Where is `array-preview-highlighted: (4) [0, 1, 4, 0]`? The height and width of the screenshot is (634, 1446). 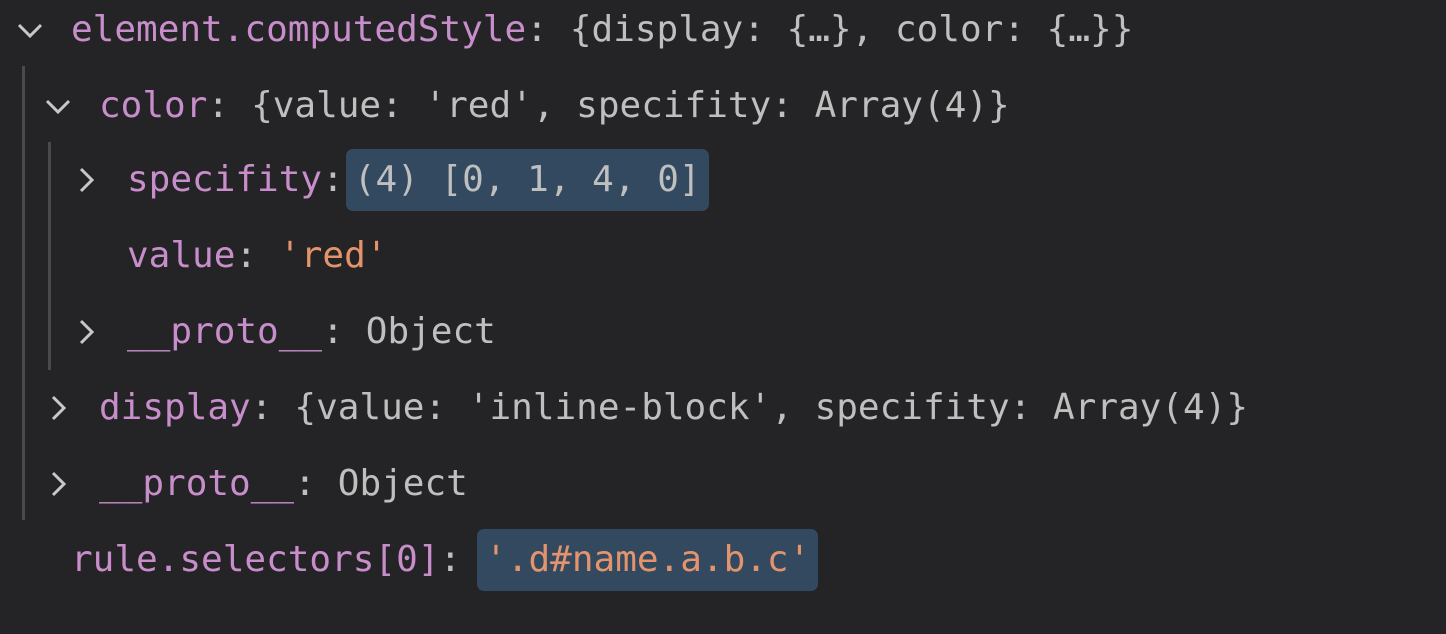
array-preview-highlighted: (4) [0, 1, 4, 0] is located at coordinates (527, 180).